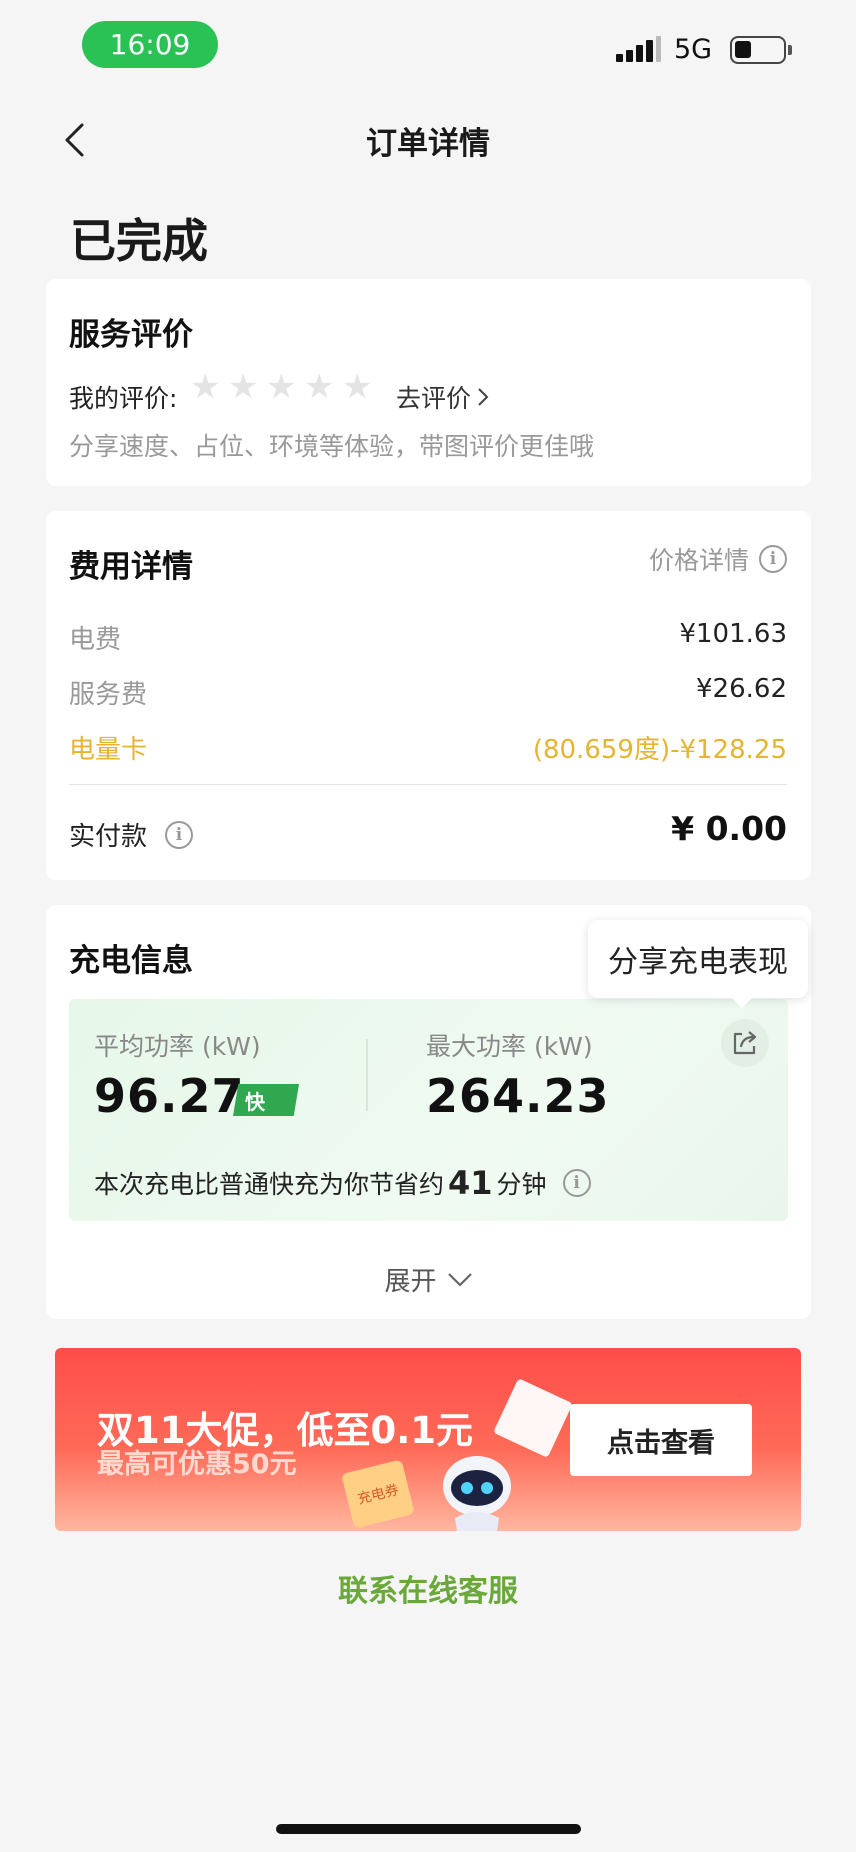 Image resolution: width=856 pixels, height=1852 pixels. What do you see at coordinates (378, 1494) in the screenshot?
I see `coupon-icon: 充电券` at bounding box center [378, 1494].